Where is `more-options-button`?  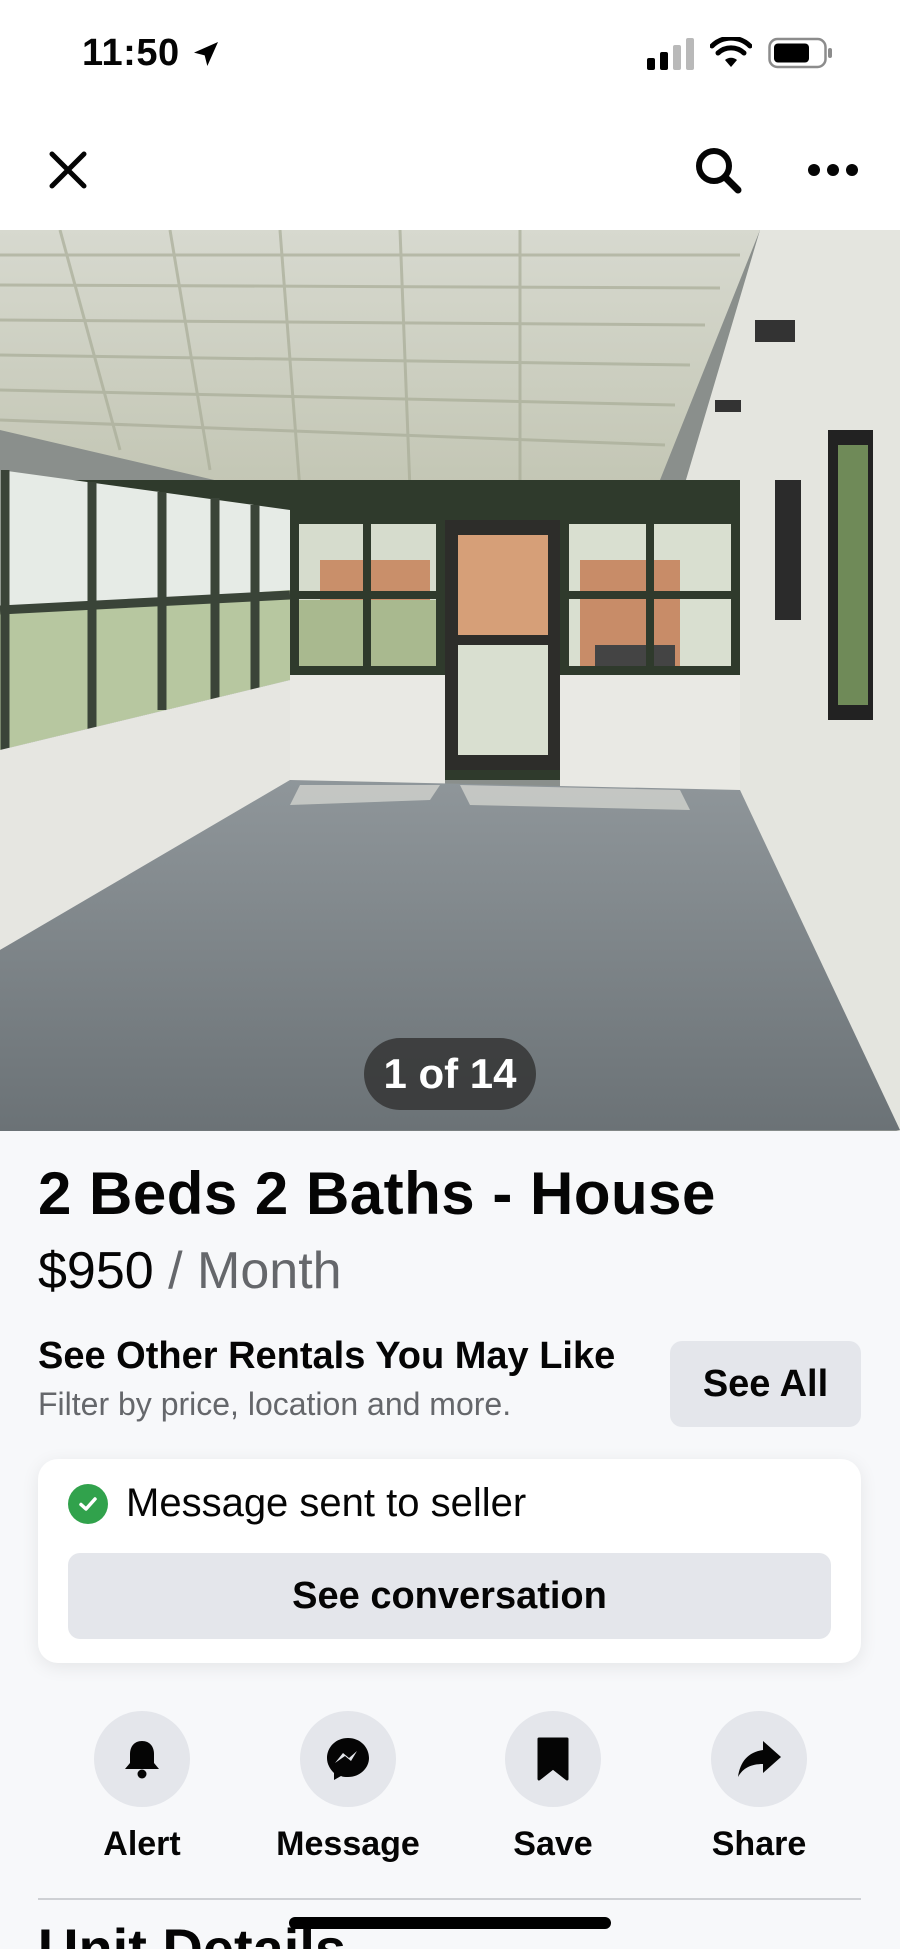
more-options-button is located at coordinates (833, 170).